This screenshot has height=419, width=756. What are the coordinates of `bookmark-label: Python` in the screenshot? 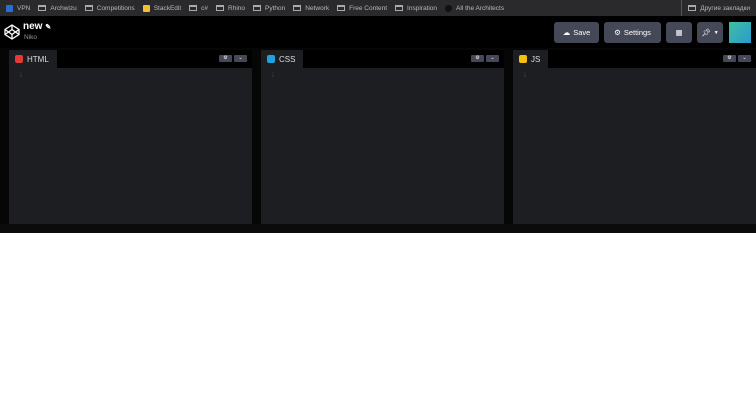 It's located at (275, 8).